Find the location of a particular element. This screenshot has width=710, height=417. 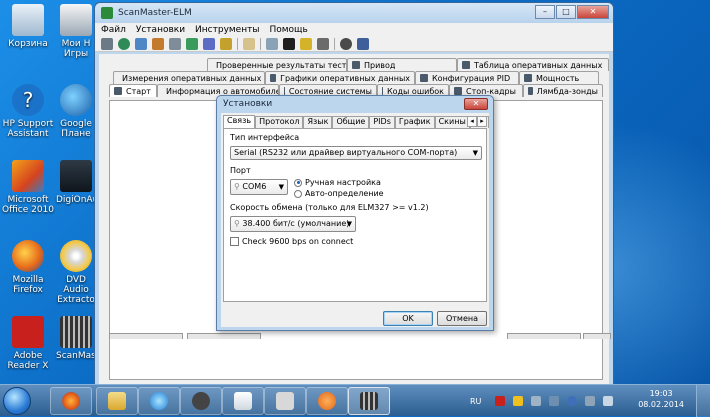

menu-help: Помощь is located at coordinates (288, 30).